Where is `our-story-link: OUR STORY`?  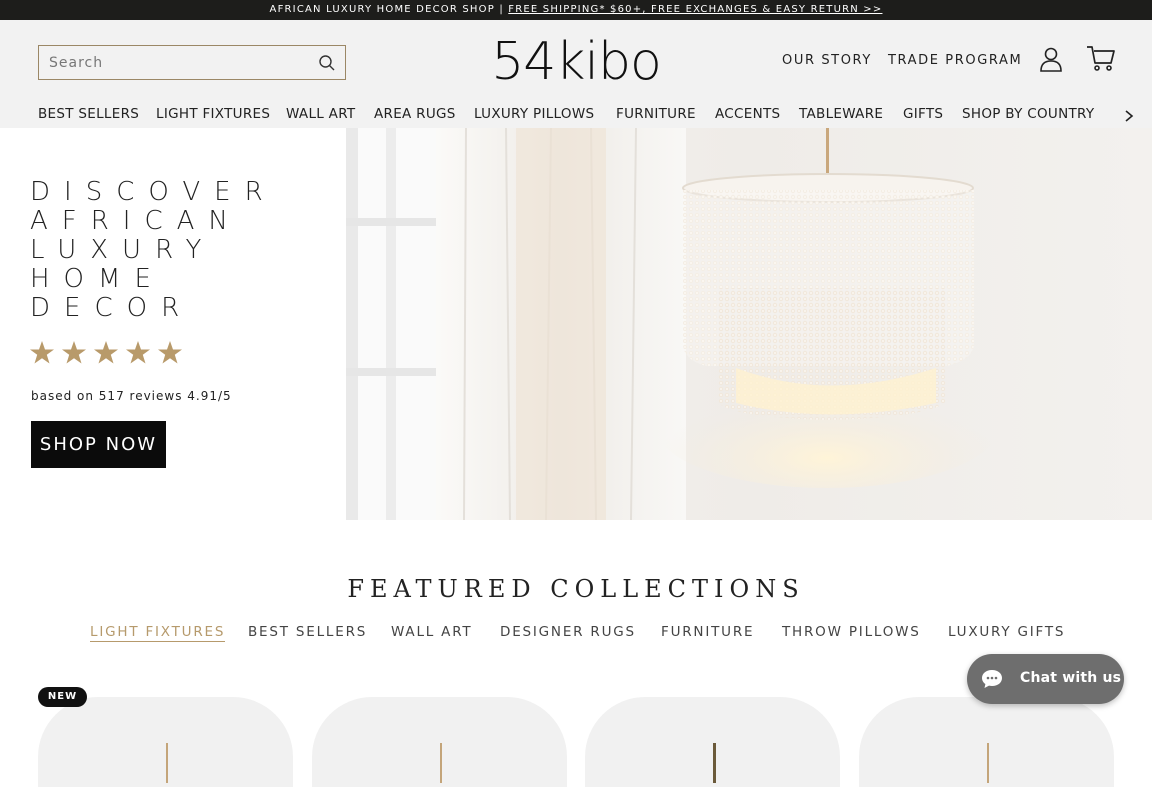 our-story-link: OUR STORY is located at coordinates (827, 60).